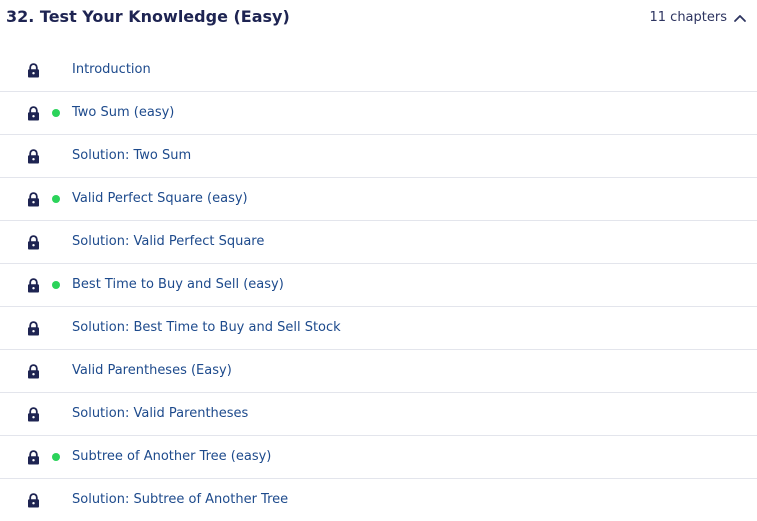  Describe the element at coordinates (152, 370) in the screenshot. I see `chapter-title: Valid Parentheses (Easy)` at that location.